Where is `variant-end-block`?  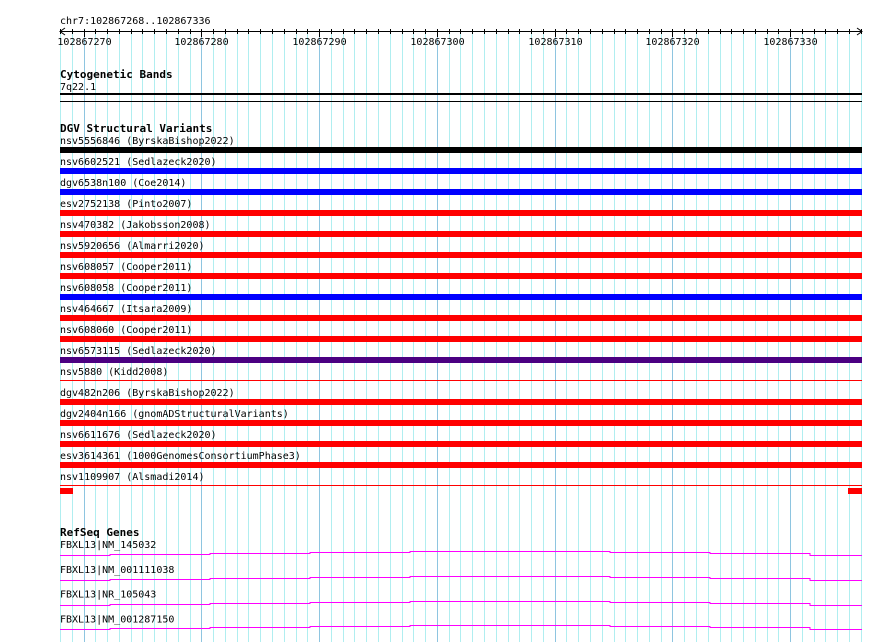
variant-end-block is located at coordinates (855, 491).